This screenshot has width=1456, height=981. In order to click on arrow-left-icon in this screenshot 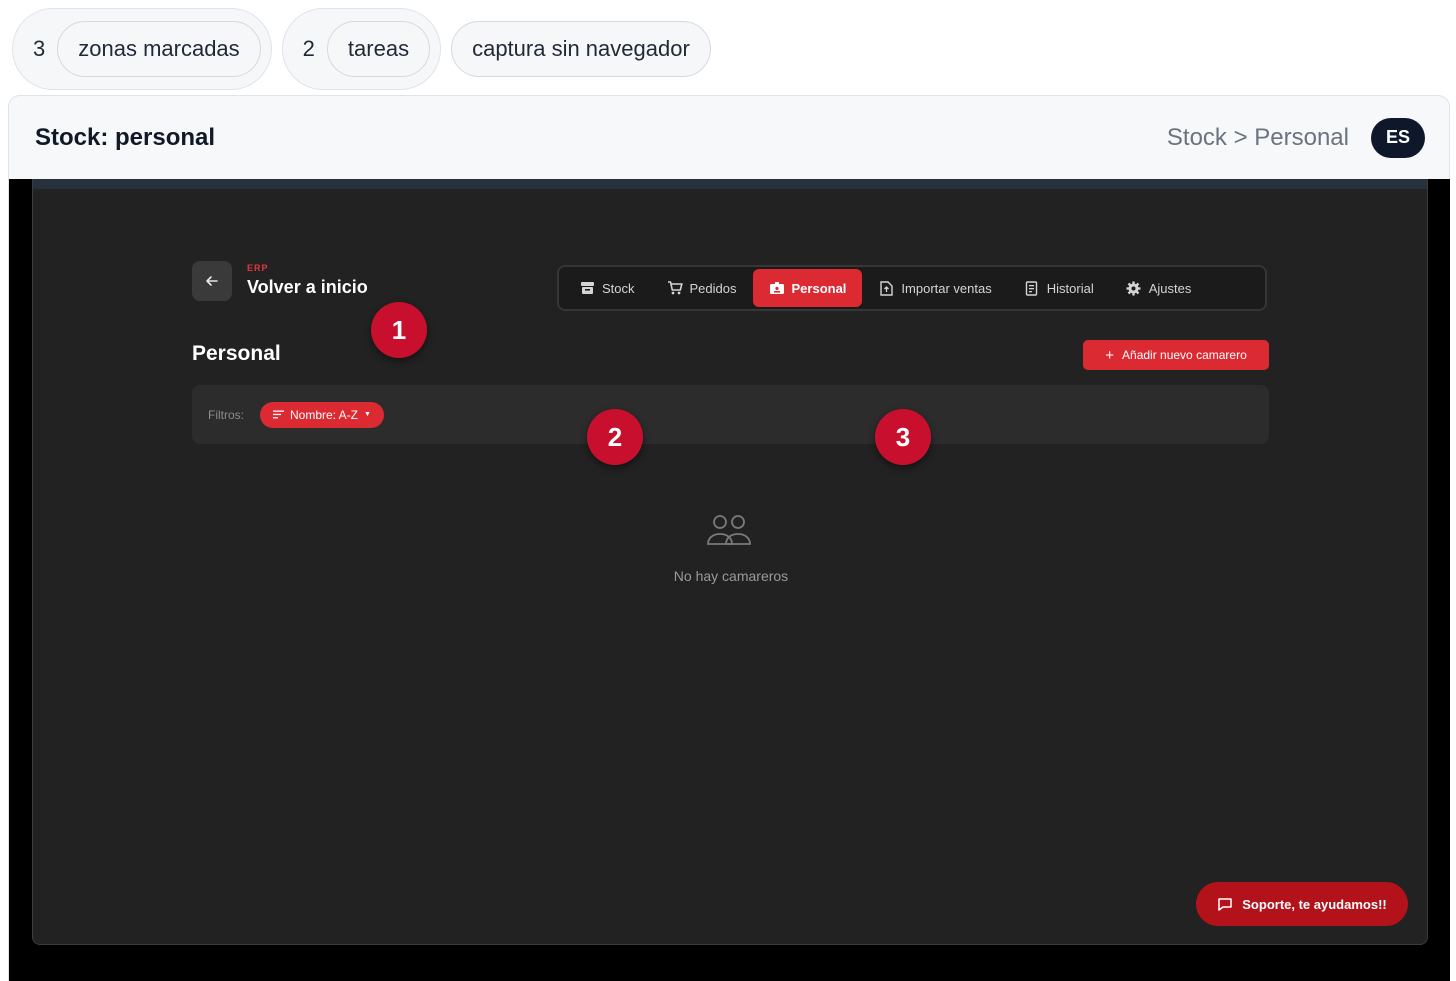, I will do `click(212, 281)`.